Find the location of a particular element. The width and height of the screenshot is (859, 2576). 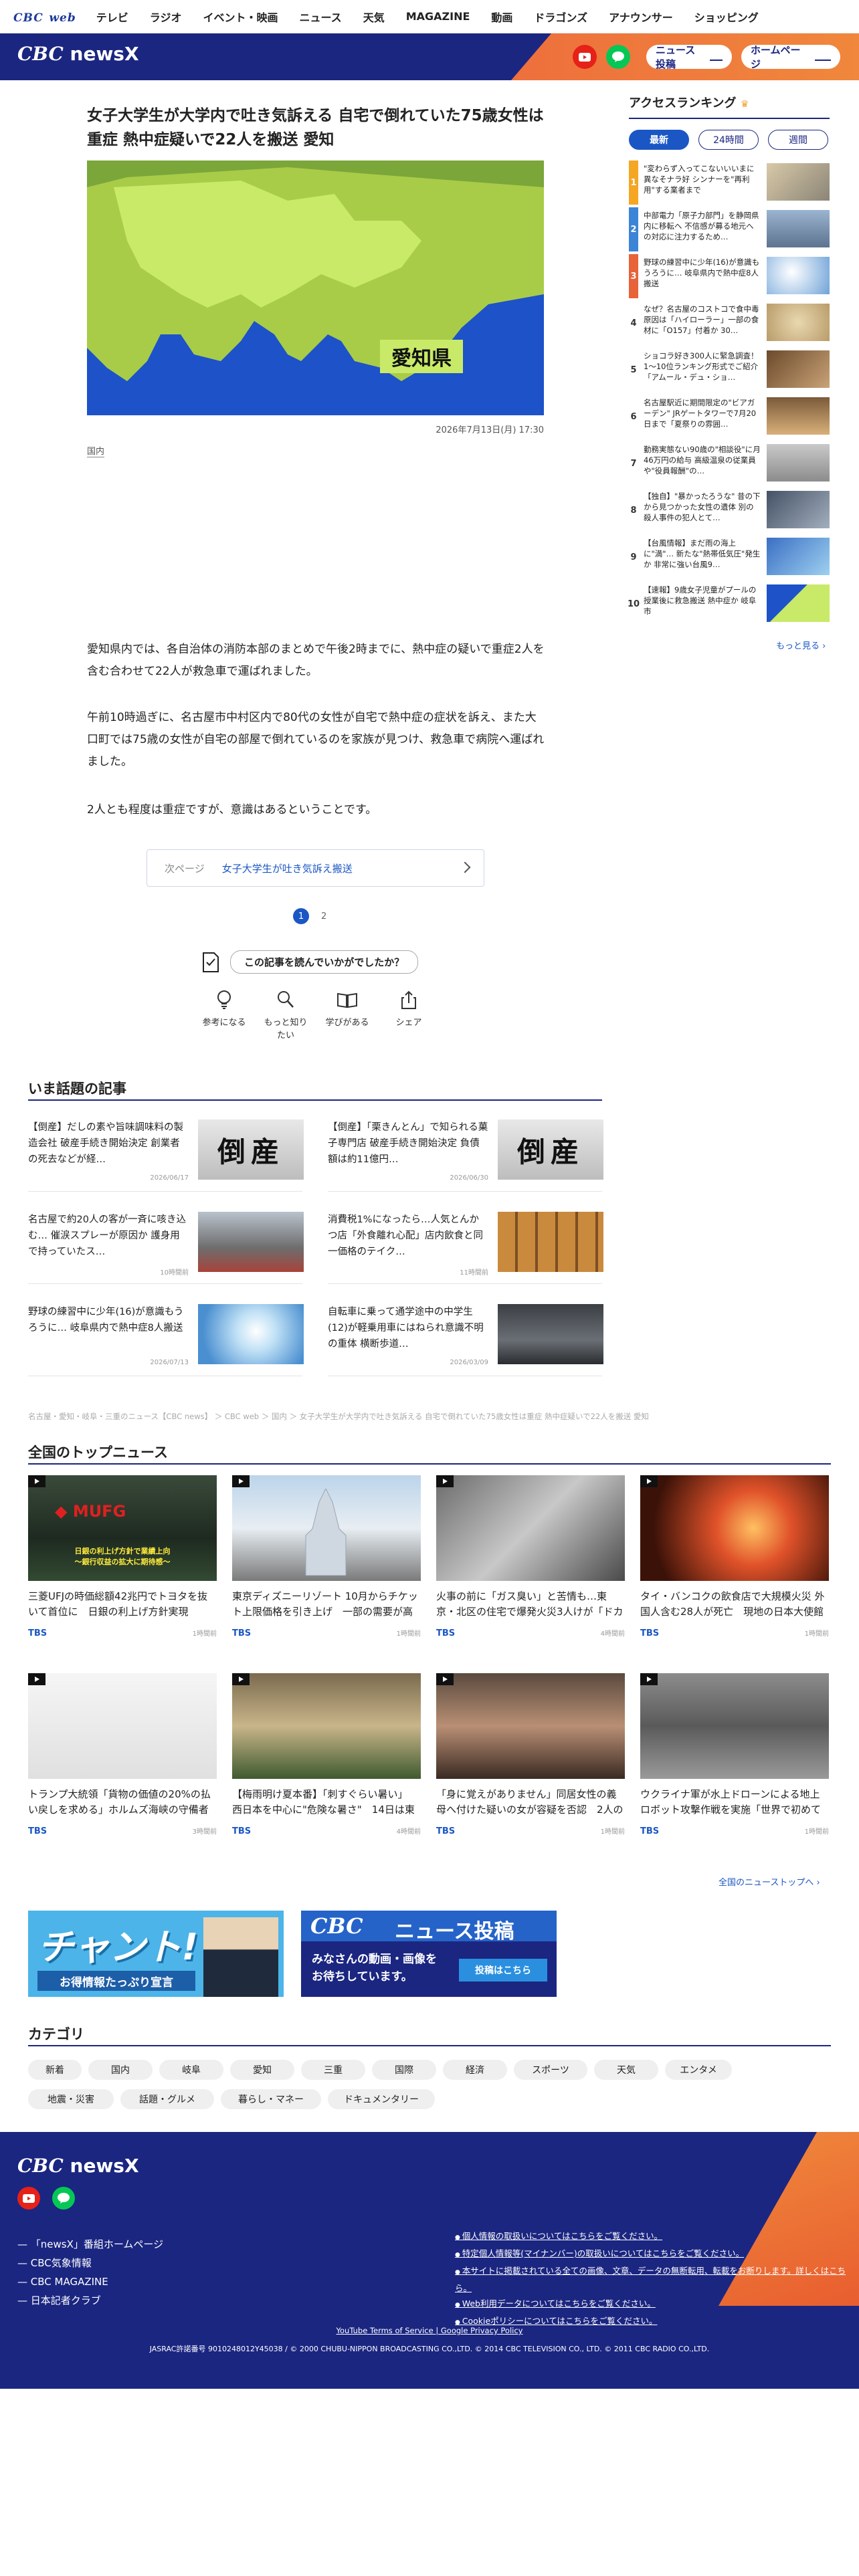

ranking-item: 1 "変わらず入ってこないいいまに異なそナラ好 シンナーを"再利用"する業者まで is located at coordinates (730, 182).